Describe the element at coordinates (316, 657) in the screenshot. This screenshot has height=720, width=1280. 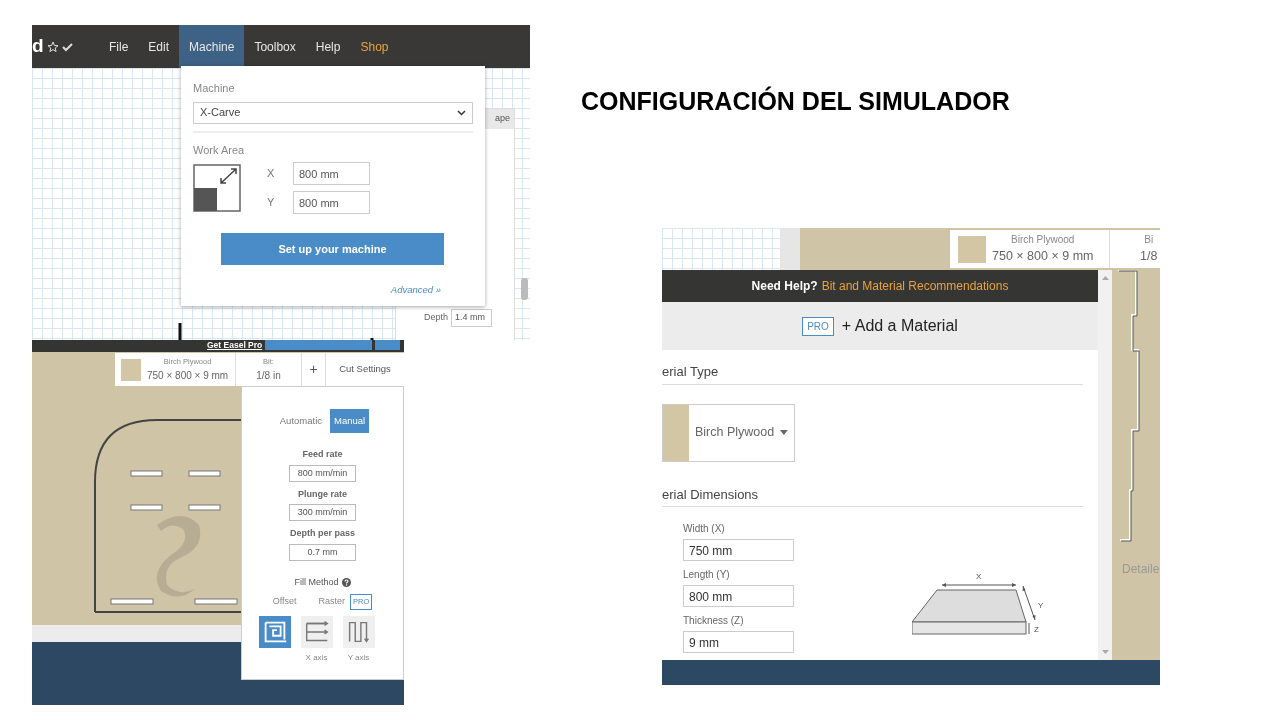
I see `option-caption: X axis` at that location.